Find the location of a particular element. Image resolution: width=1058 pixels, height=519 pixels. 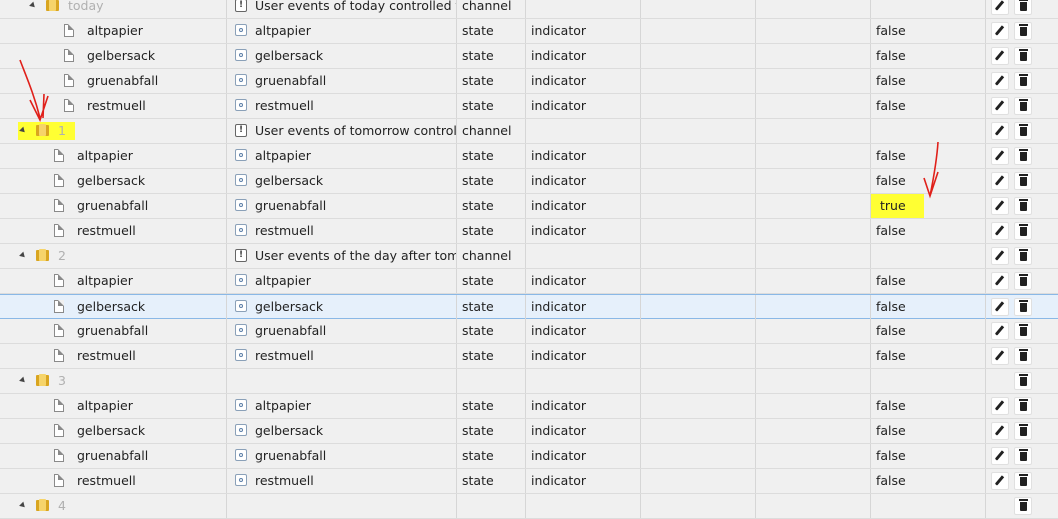

id-cell: today is located at coordinates (113, 9).